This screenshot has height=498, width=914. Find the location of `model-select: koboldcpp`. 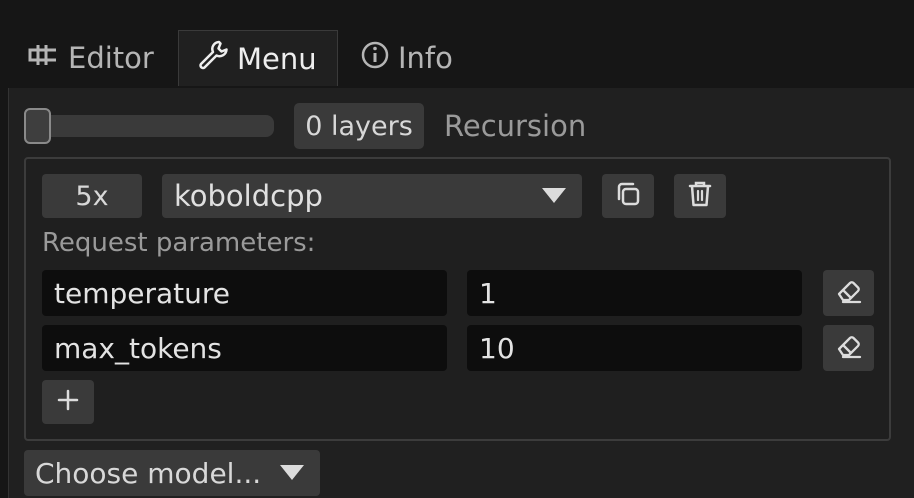

model-select: koboldcpp is located at coordinates (372, 196).